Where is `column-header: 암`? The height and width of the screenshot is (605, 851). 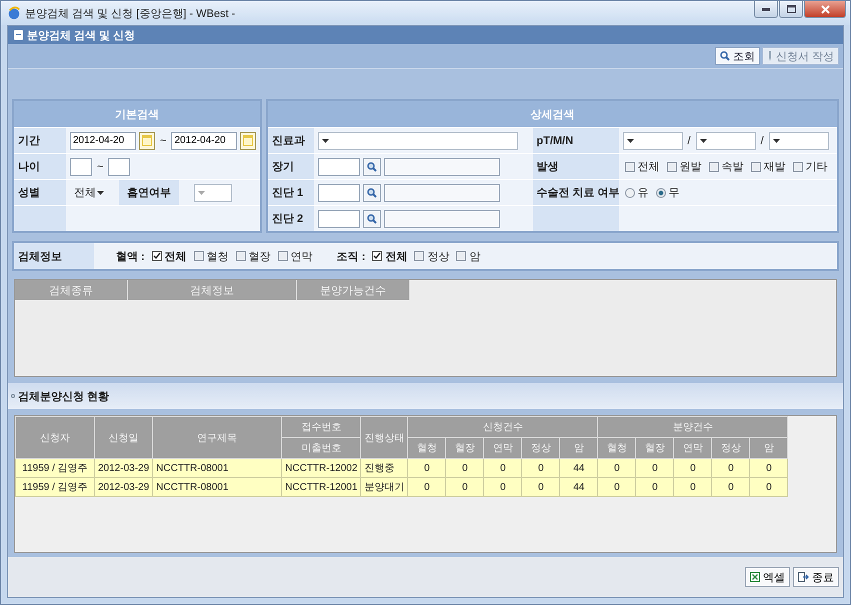 column-header: 암 is located at coordinates (769, 448).